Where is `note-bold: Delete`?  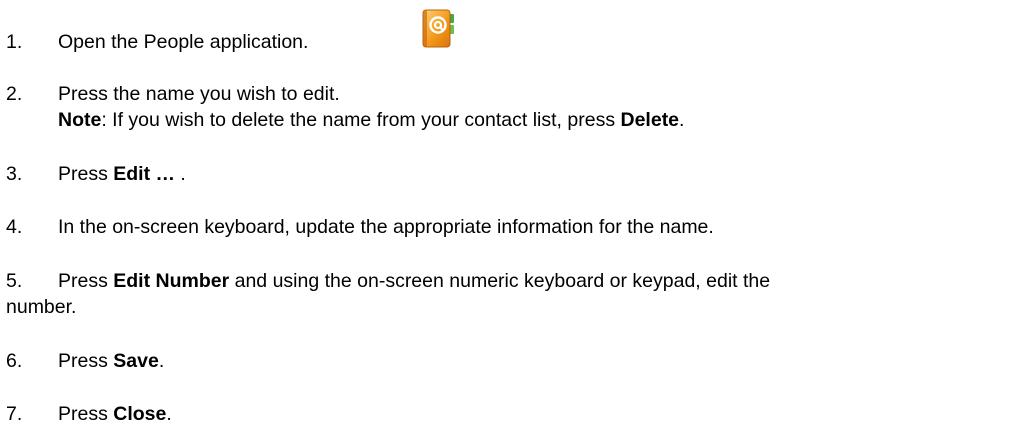
note-bold: Delete is located at coordinates (650, 120).